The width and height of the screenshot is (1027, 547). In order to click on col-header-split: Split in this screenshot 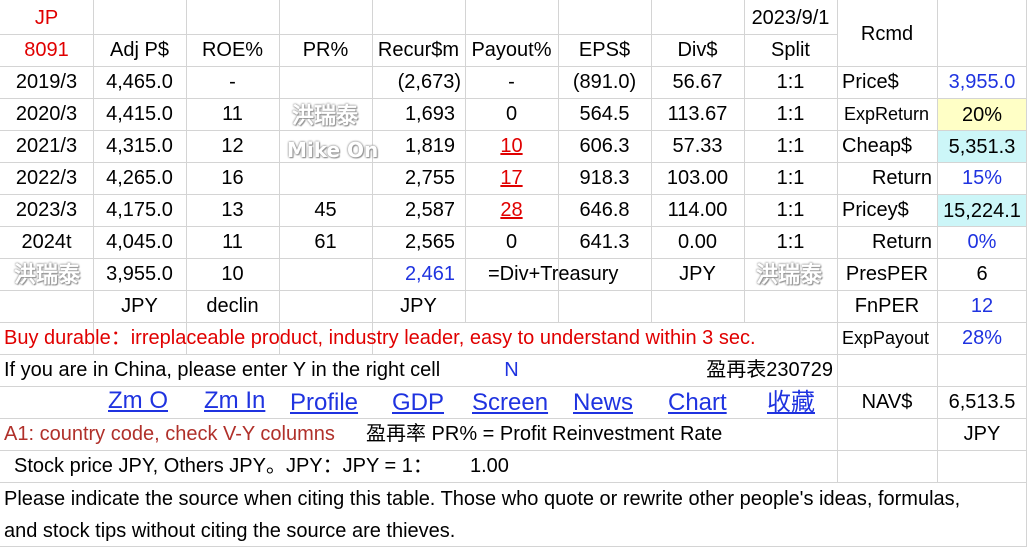, I will do `click(790, 50)`.